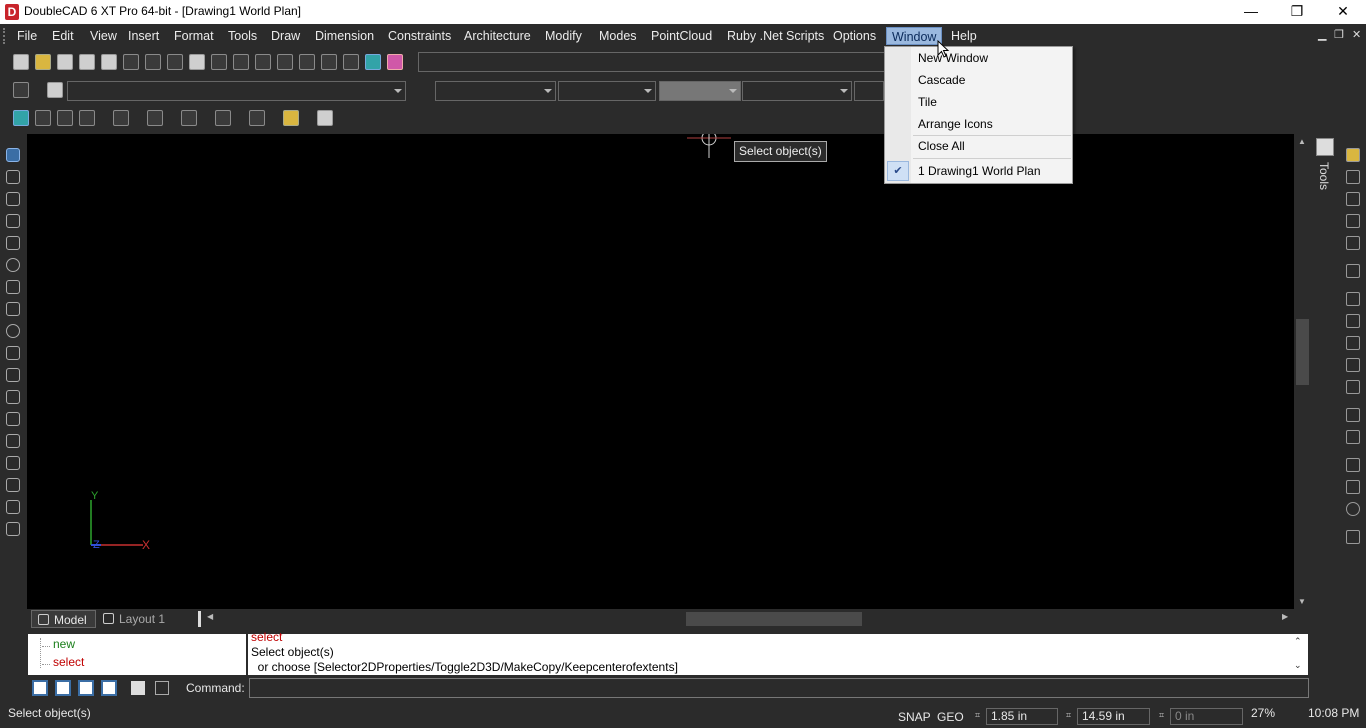 The height and width of the screenshot is (728, 1366). Describe the element at coordinates (1353, 387) in the screenshot. I see `fillet-icon` at that location.